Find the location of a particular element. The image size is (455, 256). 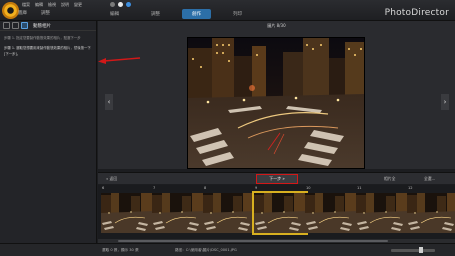

menu-view: 檢視 is located at coordinates (52, 5).